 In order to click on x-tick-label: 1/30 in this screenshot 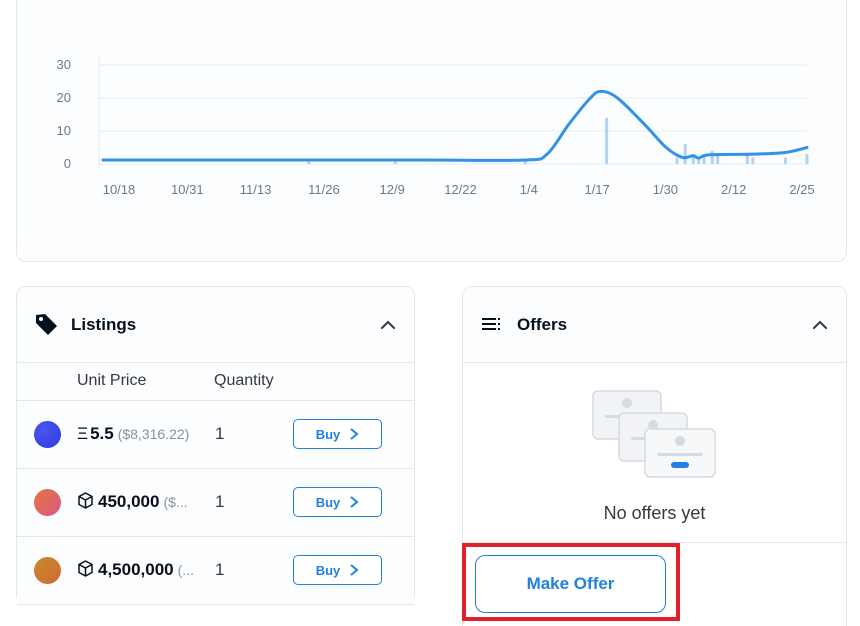, I will do `click(665, 189)`.